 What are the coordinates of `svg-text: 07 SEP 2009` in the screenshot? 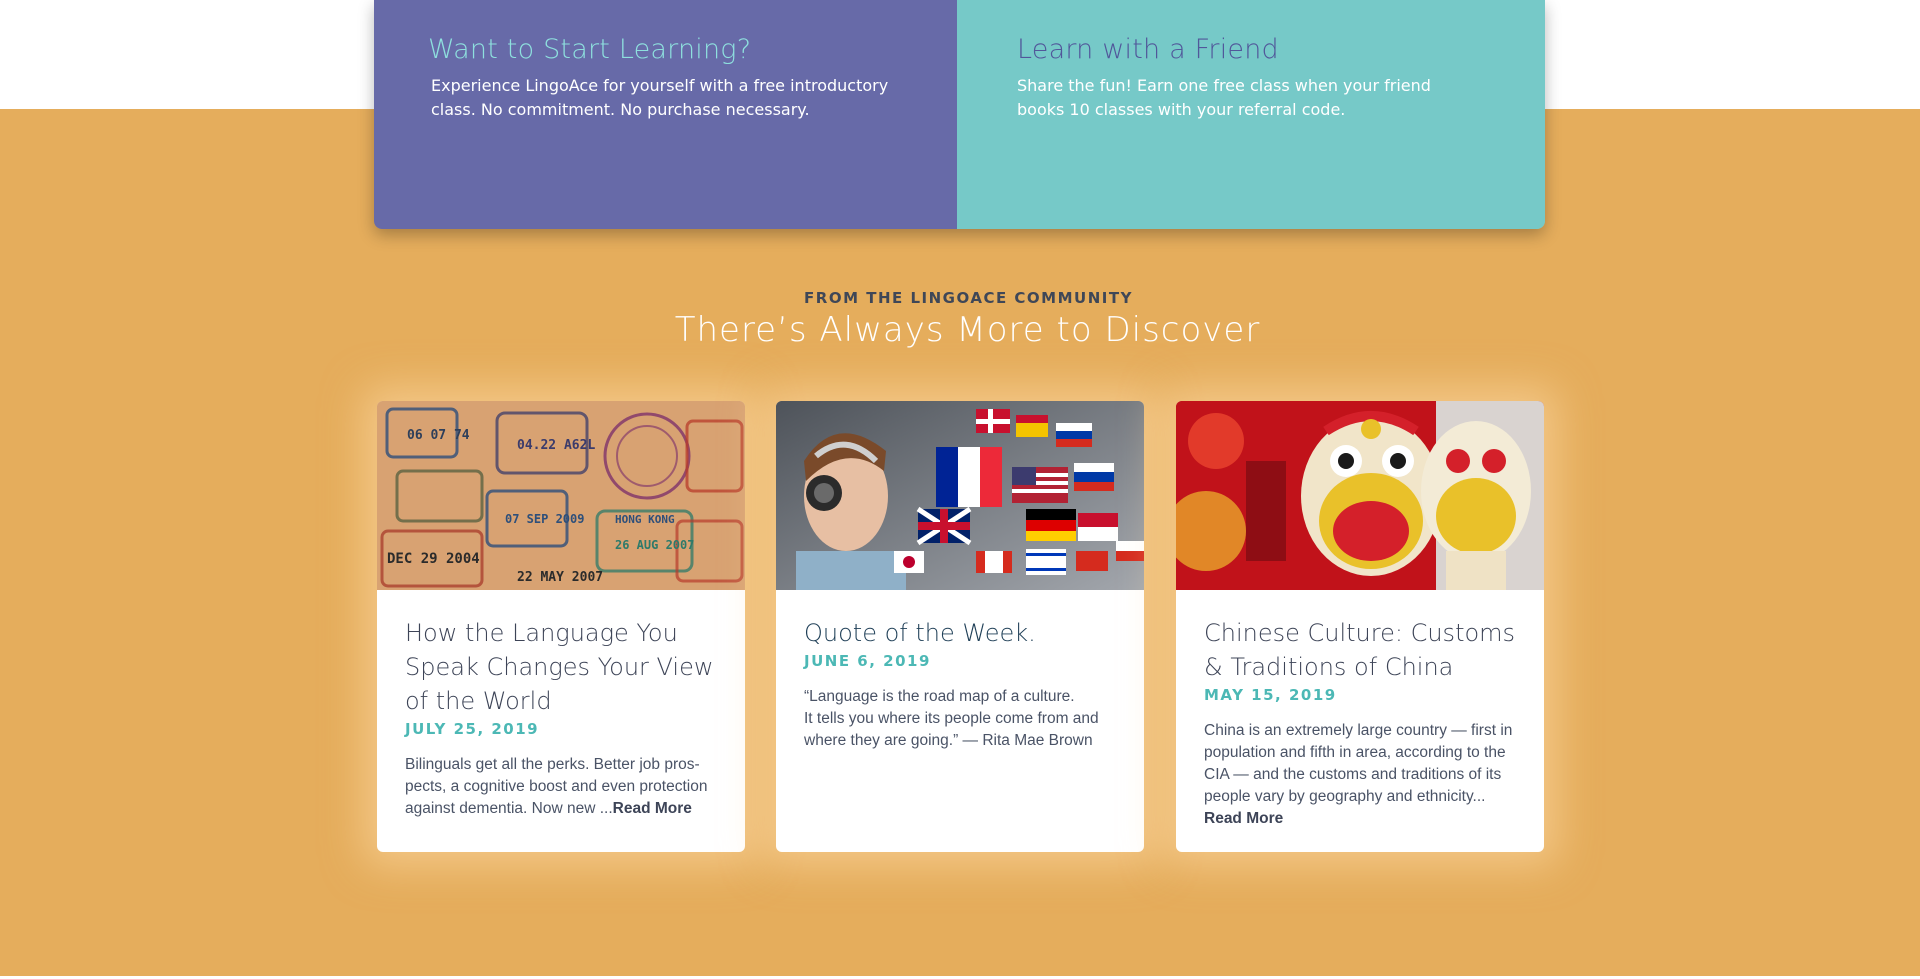 It's located at (544, 519).